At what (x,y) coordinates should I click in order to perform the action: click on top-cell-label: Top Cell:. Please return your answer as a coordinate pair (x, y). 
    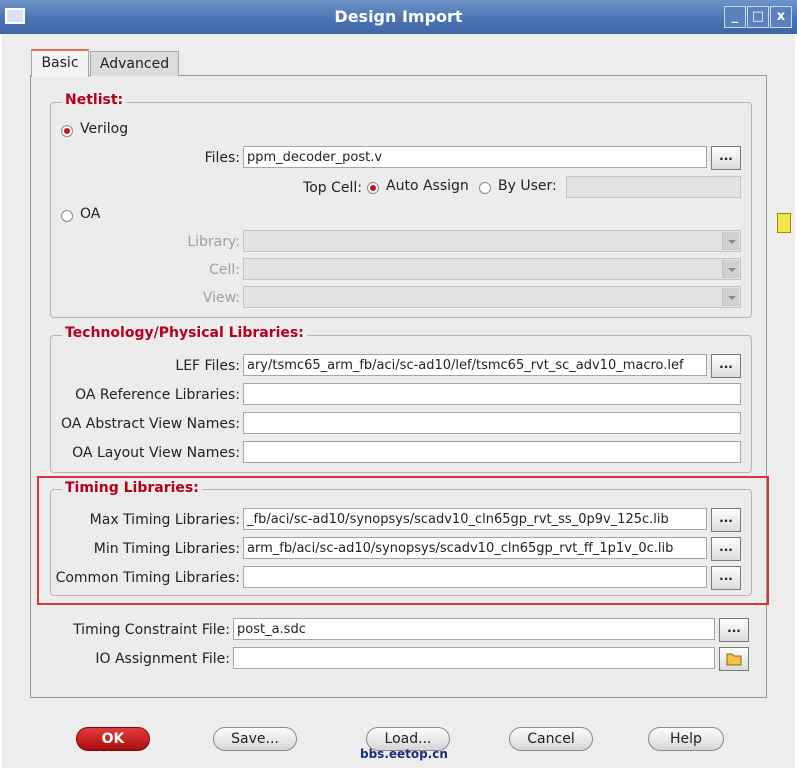
    Looking at the image, I should click on (332, 188).